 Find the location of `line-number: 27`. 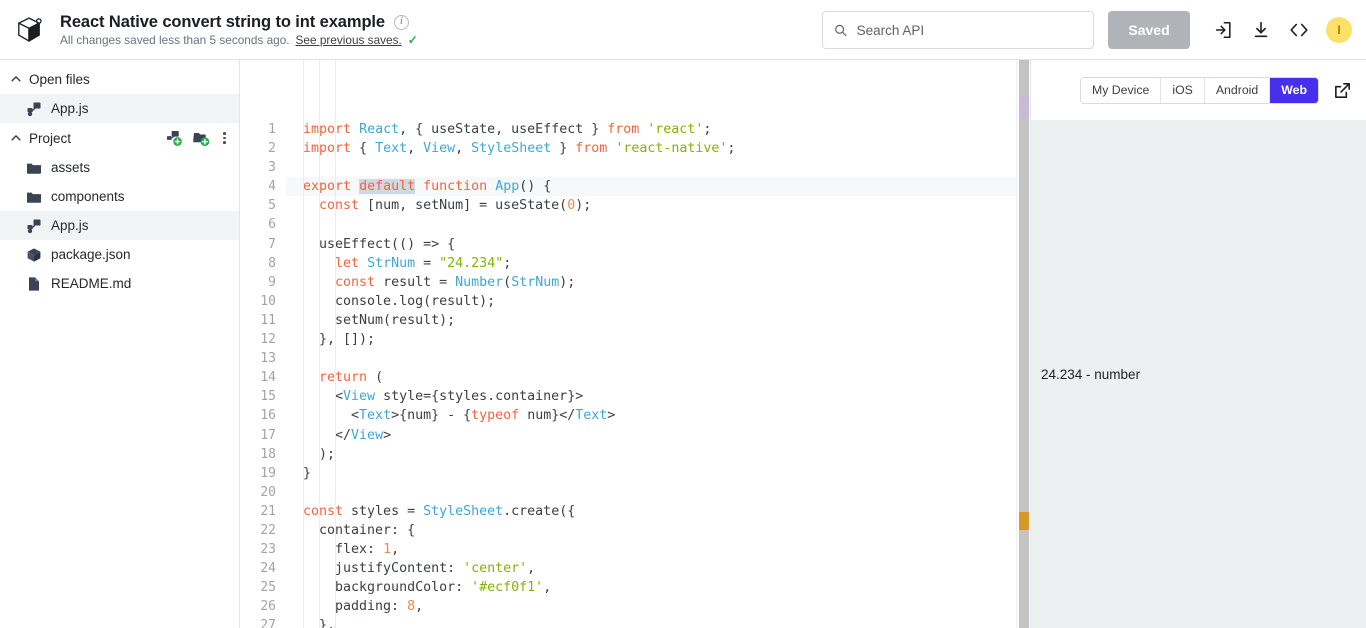

line-number: 27 is located at coordinates (268, 623).